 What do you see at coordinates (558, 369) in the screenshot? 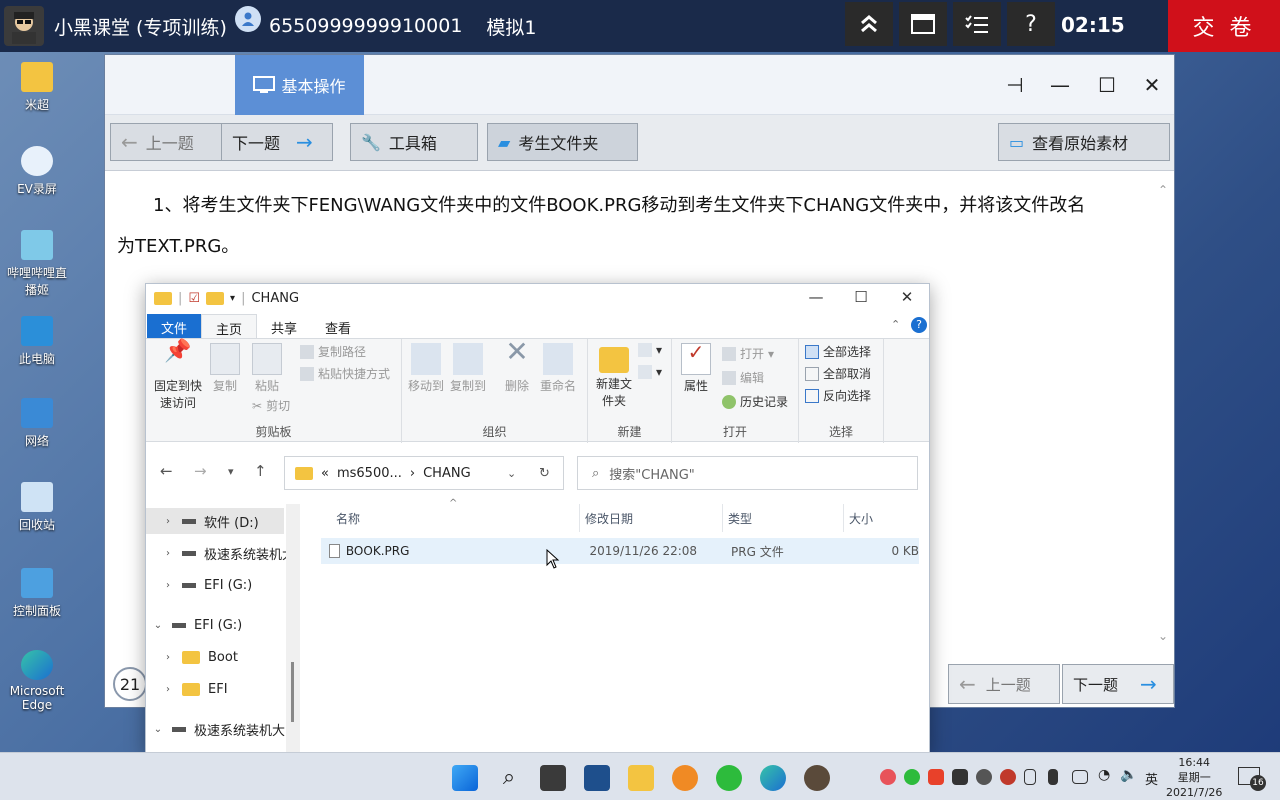
I see `rename-button: 重命名` at bounding box center [558, 369].